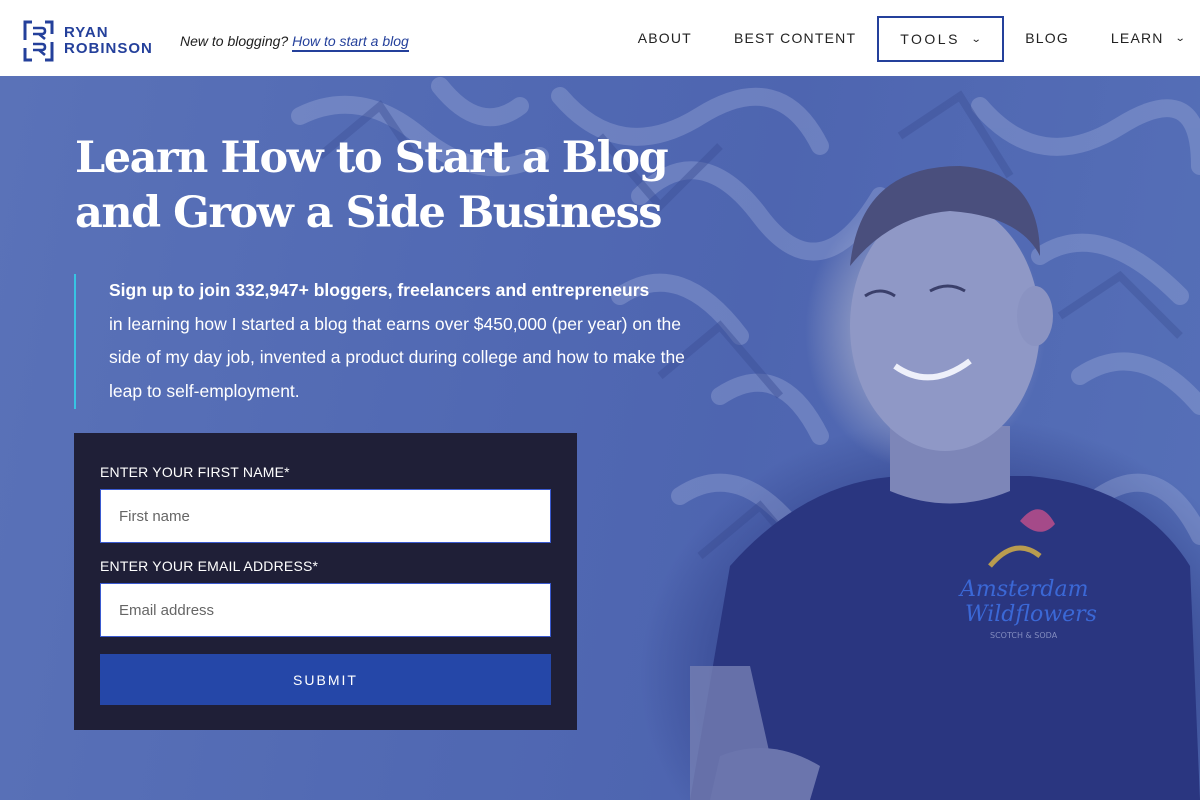 The height and width of the screenshot is (800, 1200). What do you see at coordinates (325, 679) in the screenshot?
I see `submit-button: SUBMIT` at bounding box center [325, 679].